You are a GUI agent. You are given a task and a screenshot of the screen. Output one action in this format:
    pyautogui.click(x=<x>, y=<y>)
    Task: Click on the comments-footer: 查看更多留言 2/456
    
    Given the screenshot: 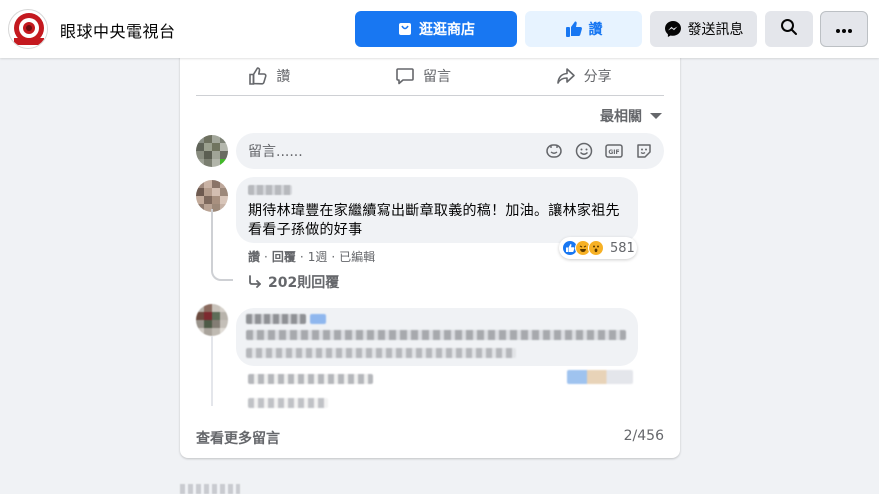 What is the action you would take?
    pyautogui.click(x=430, y=438)
    